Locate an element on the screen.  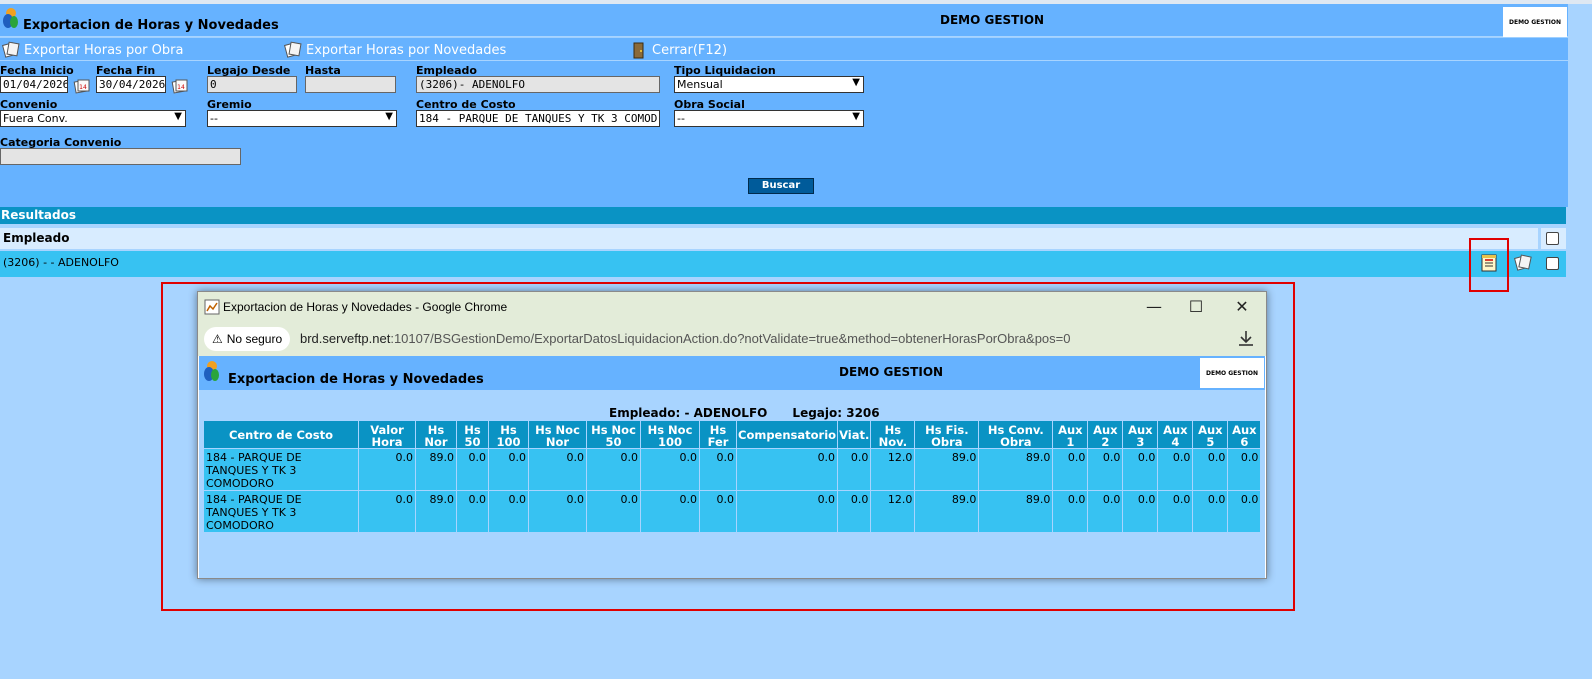
results-title: Resultados is located at coordinates (783, 215).